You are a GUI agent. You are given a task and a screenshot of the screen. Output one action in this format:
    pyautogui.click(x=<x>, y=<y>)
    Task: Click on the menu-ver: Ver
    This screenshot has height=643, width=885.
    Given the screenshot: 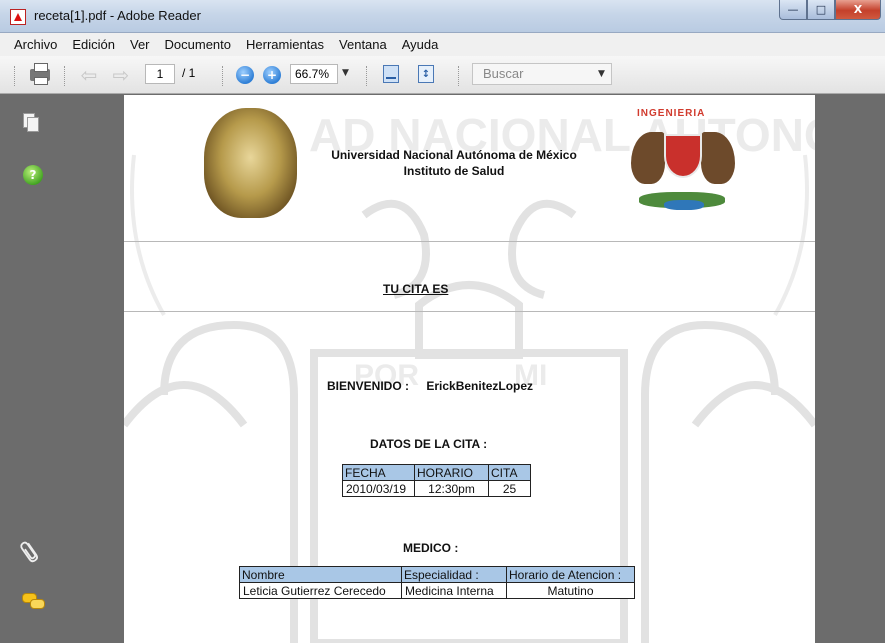 What is the action you would take?
    pyautogui.click(x=140, y=44)
    